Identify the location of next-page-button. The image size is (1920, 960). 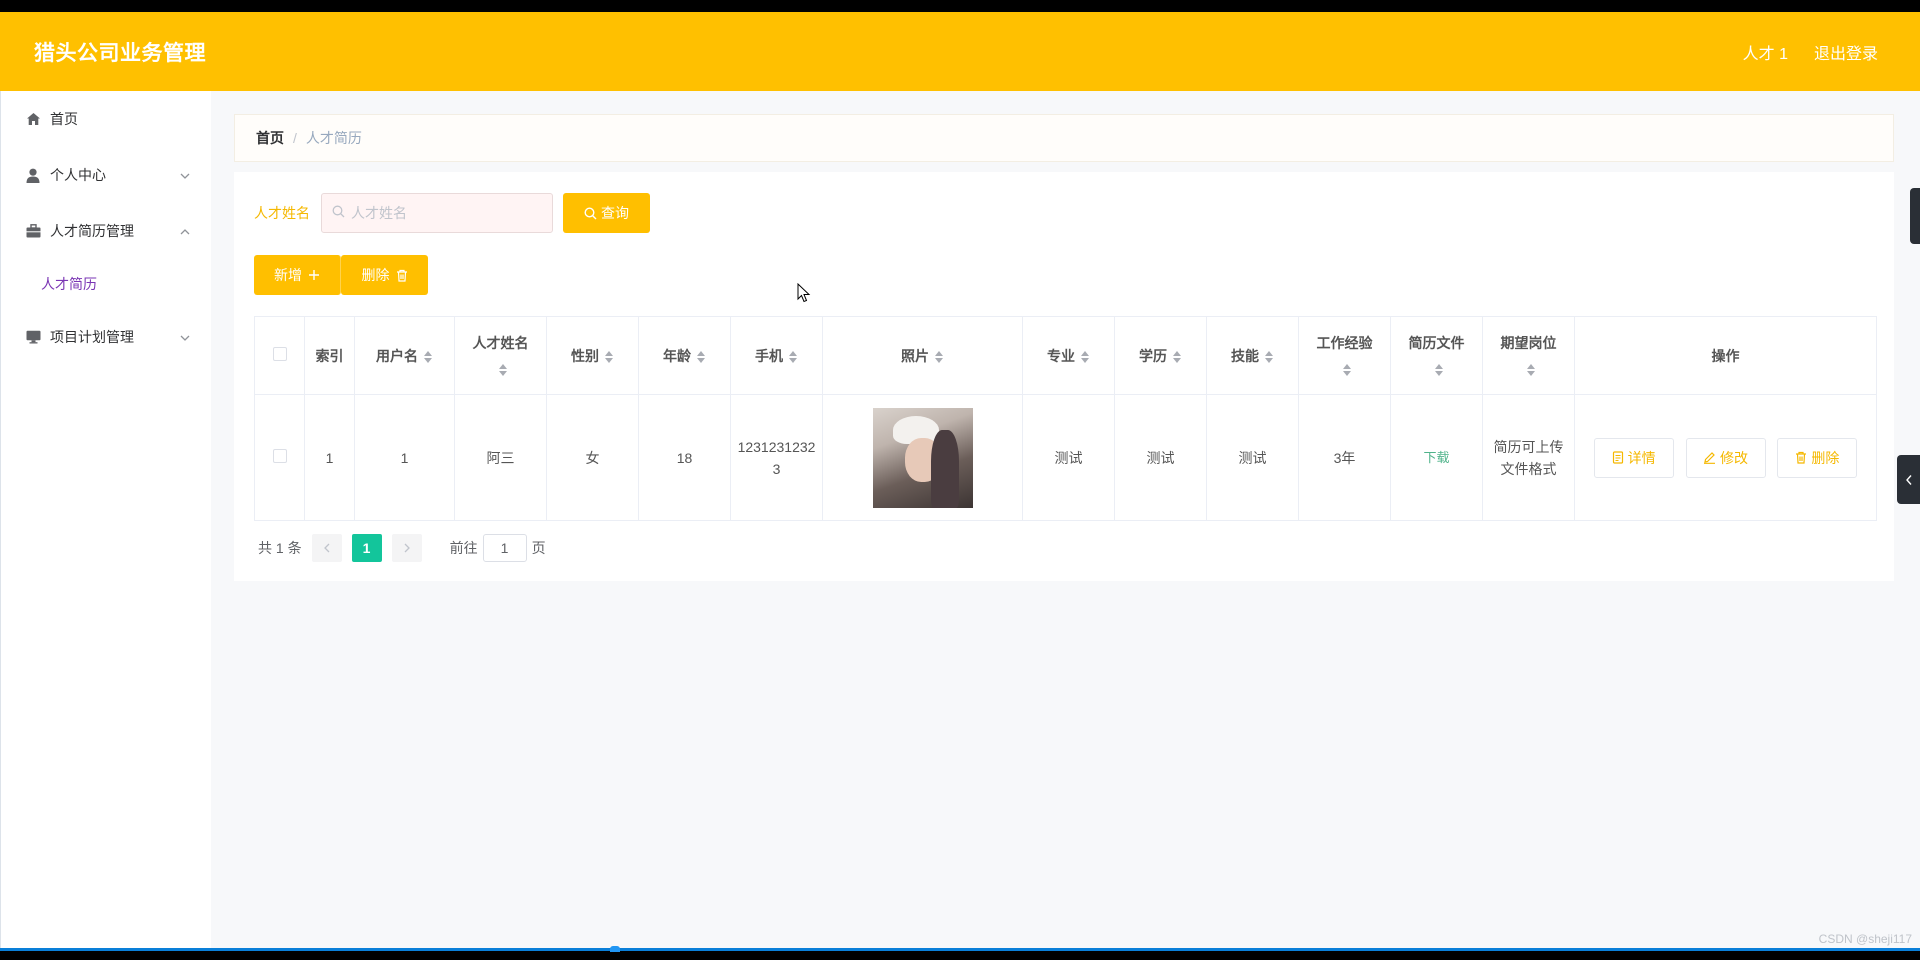
(406, 548).